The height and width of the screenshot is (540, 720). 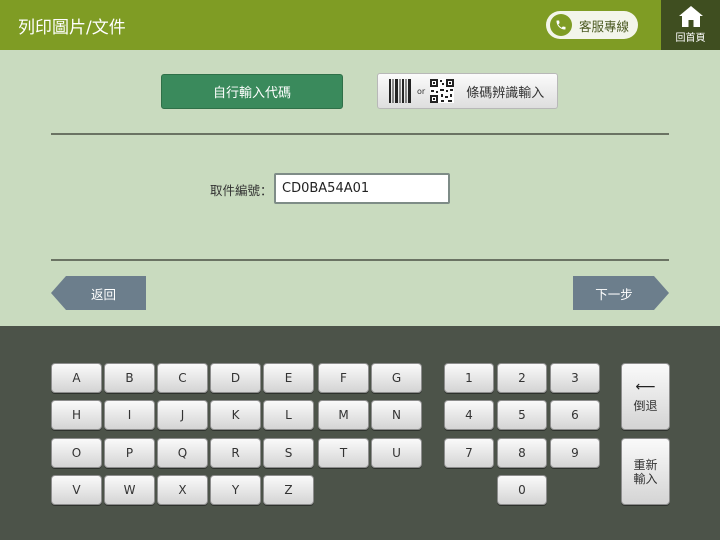 What do you see at coordinates (421, 91) in the screenshot?
I see `or-text: or` at bounding box center [421, 91].